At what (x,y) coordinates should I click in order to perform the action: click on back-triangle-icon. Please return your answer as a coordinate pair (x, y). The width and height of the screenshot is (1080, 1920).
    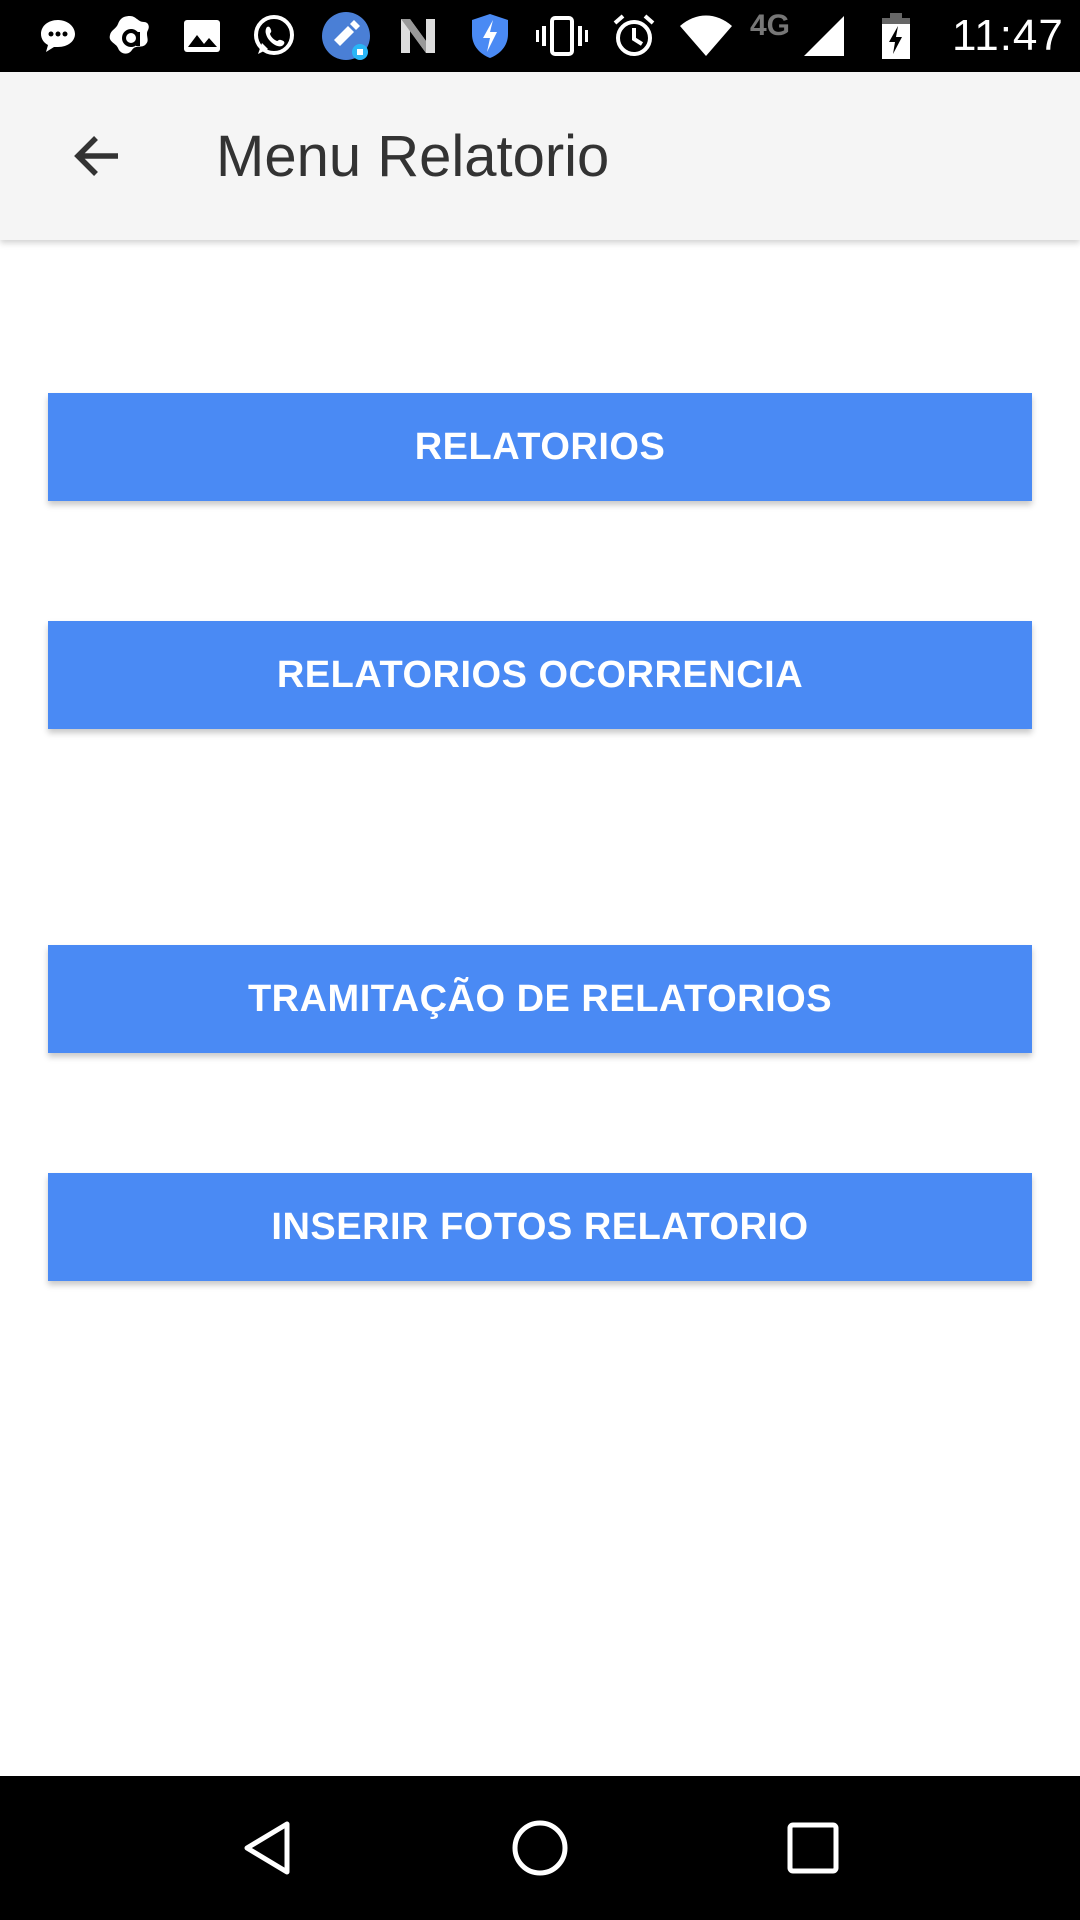
    Looking at the image, I should click on (267, 1848).